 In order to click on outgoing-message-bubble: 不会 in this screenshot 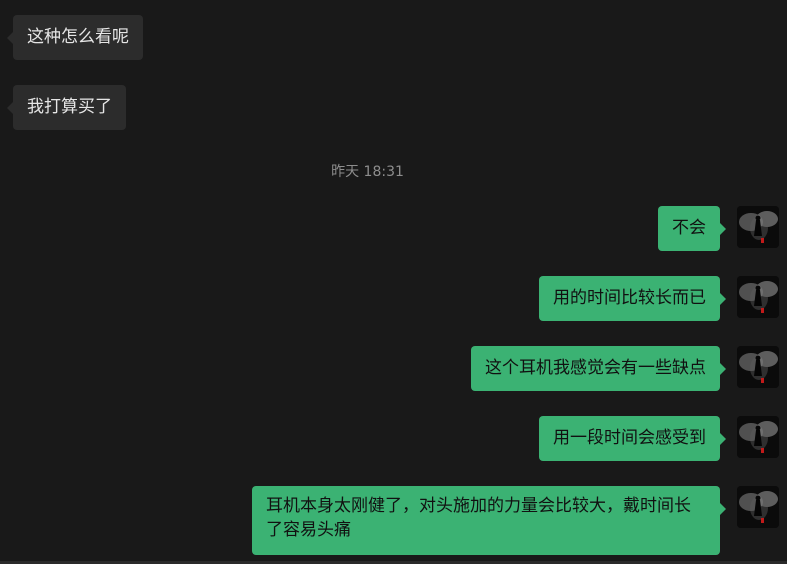, I will do `click(692, 228)`.